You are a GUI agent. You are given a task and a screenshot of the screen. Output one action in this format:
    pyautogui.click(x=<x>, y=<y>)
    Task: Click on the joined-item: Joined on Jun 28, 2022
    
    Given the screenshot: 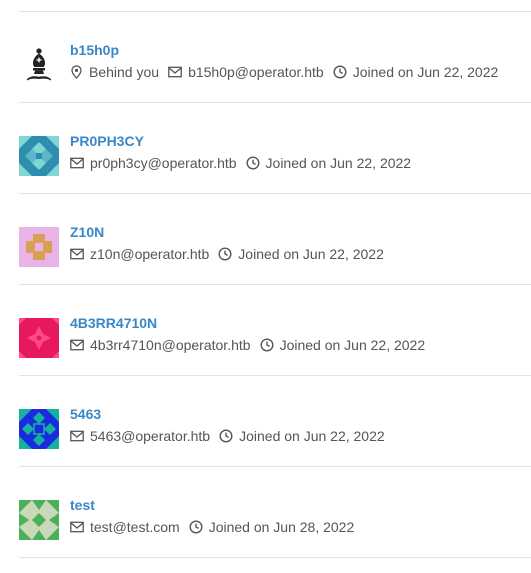 What is the action you would take?
    pyautogui.click(x=272, y=527)
    